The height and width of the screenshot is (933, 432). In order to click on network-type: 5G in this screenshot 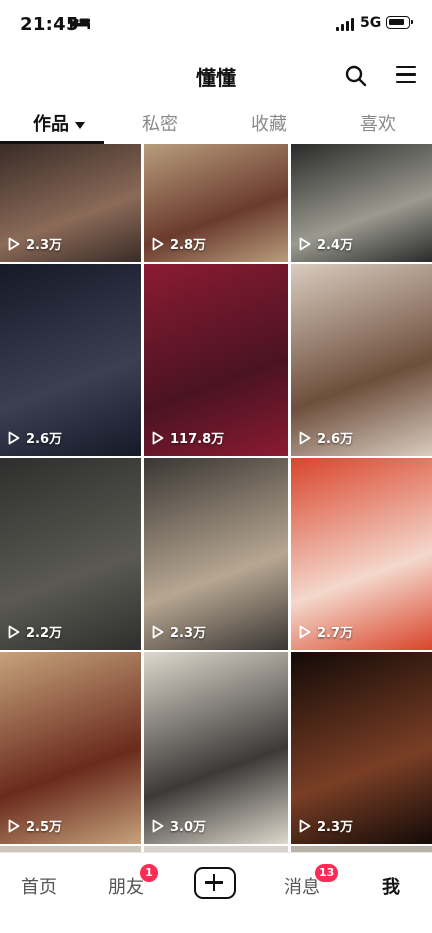, I will do `click(371, 23)`.